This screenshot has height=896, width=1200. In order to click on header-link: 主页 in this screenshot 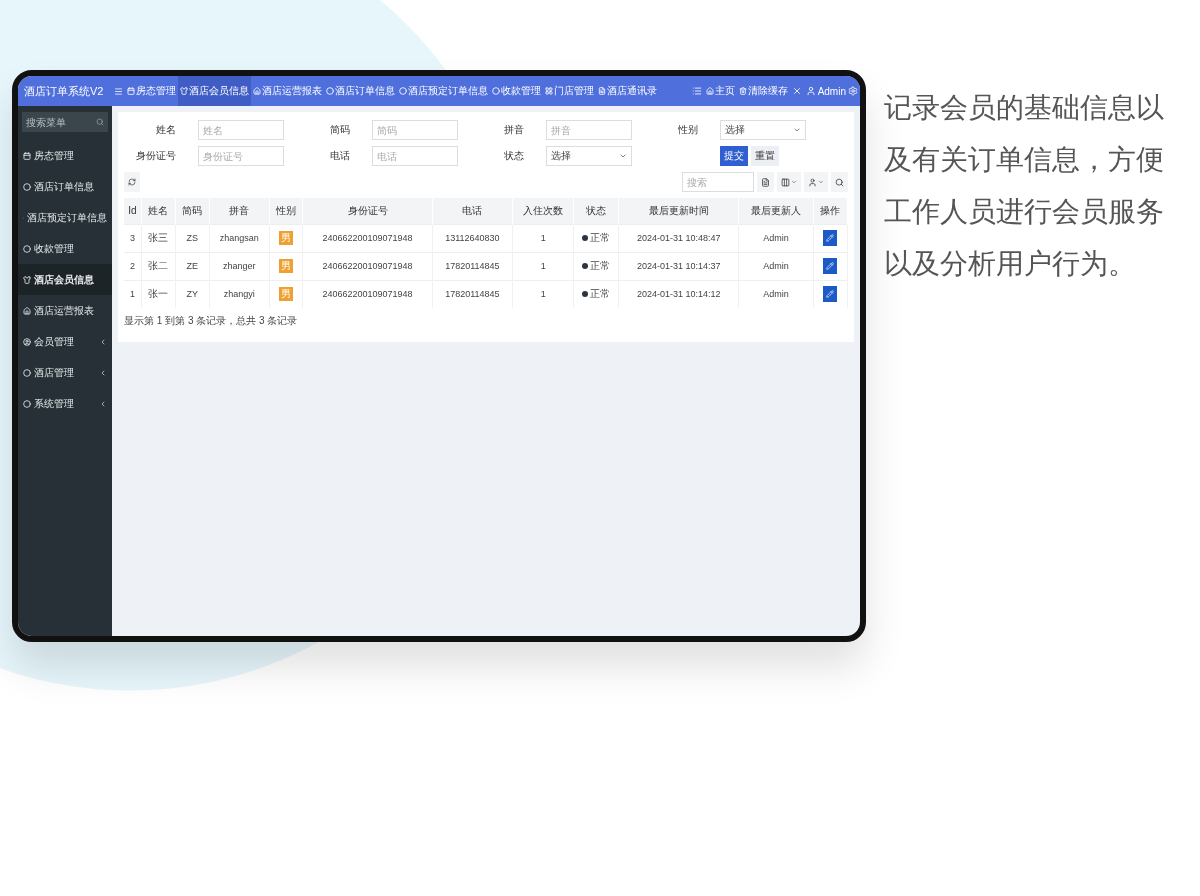, I will do `click(720, 91)`.